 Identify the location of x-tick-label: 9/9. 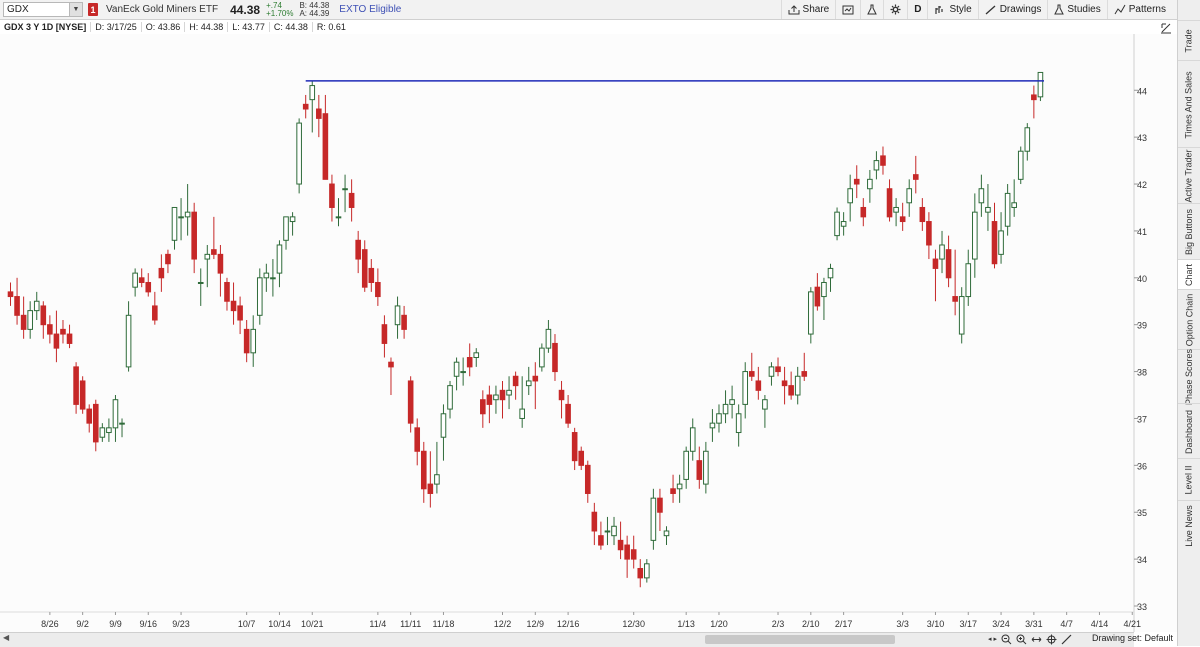
(115, 624).